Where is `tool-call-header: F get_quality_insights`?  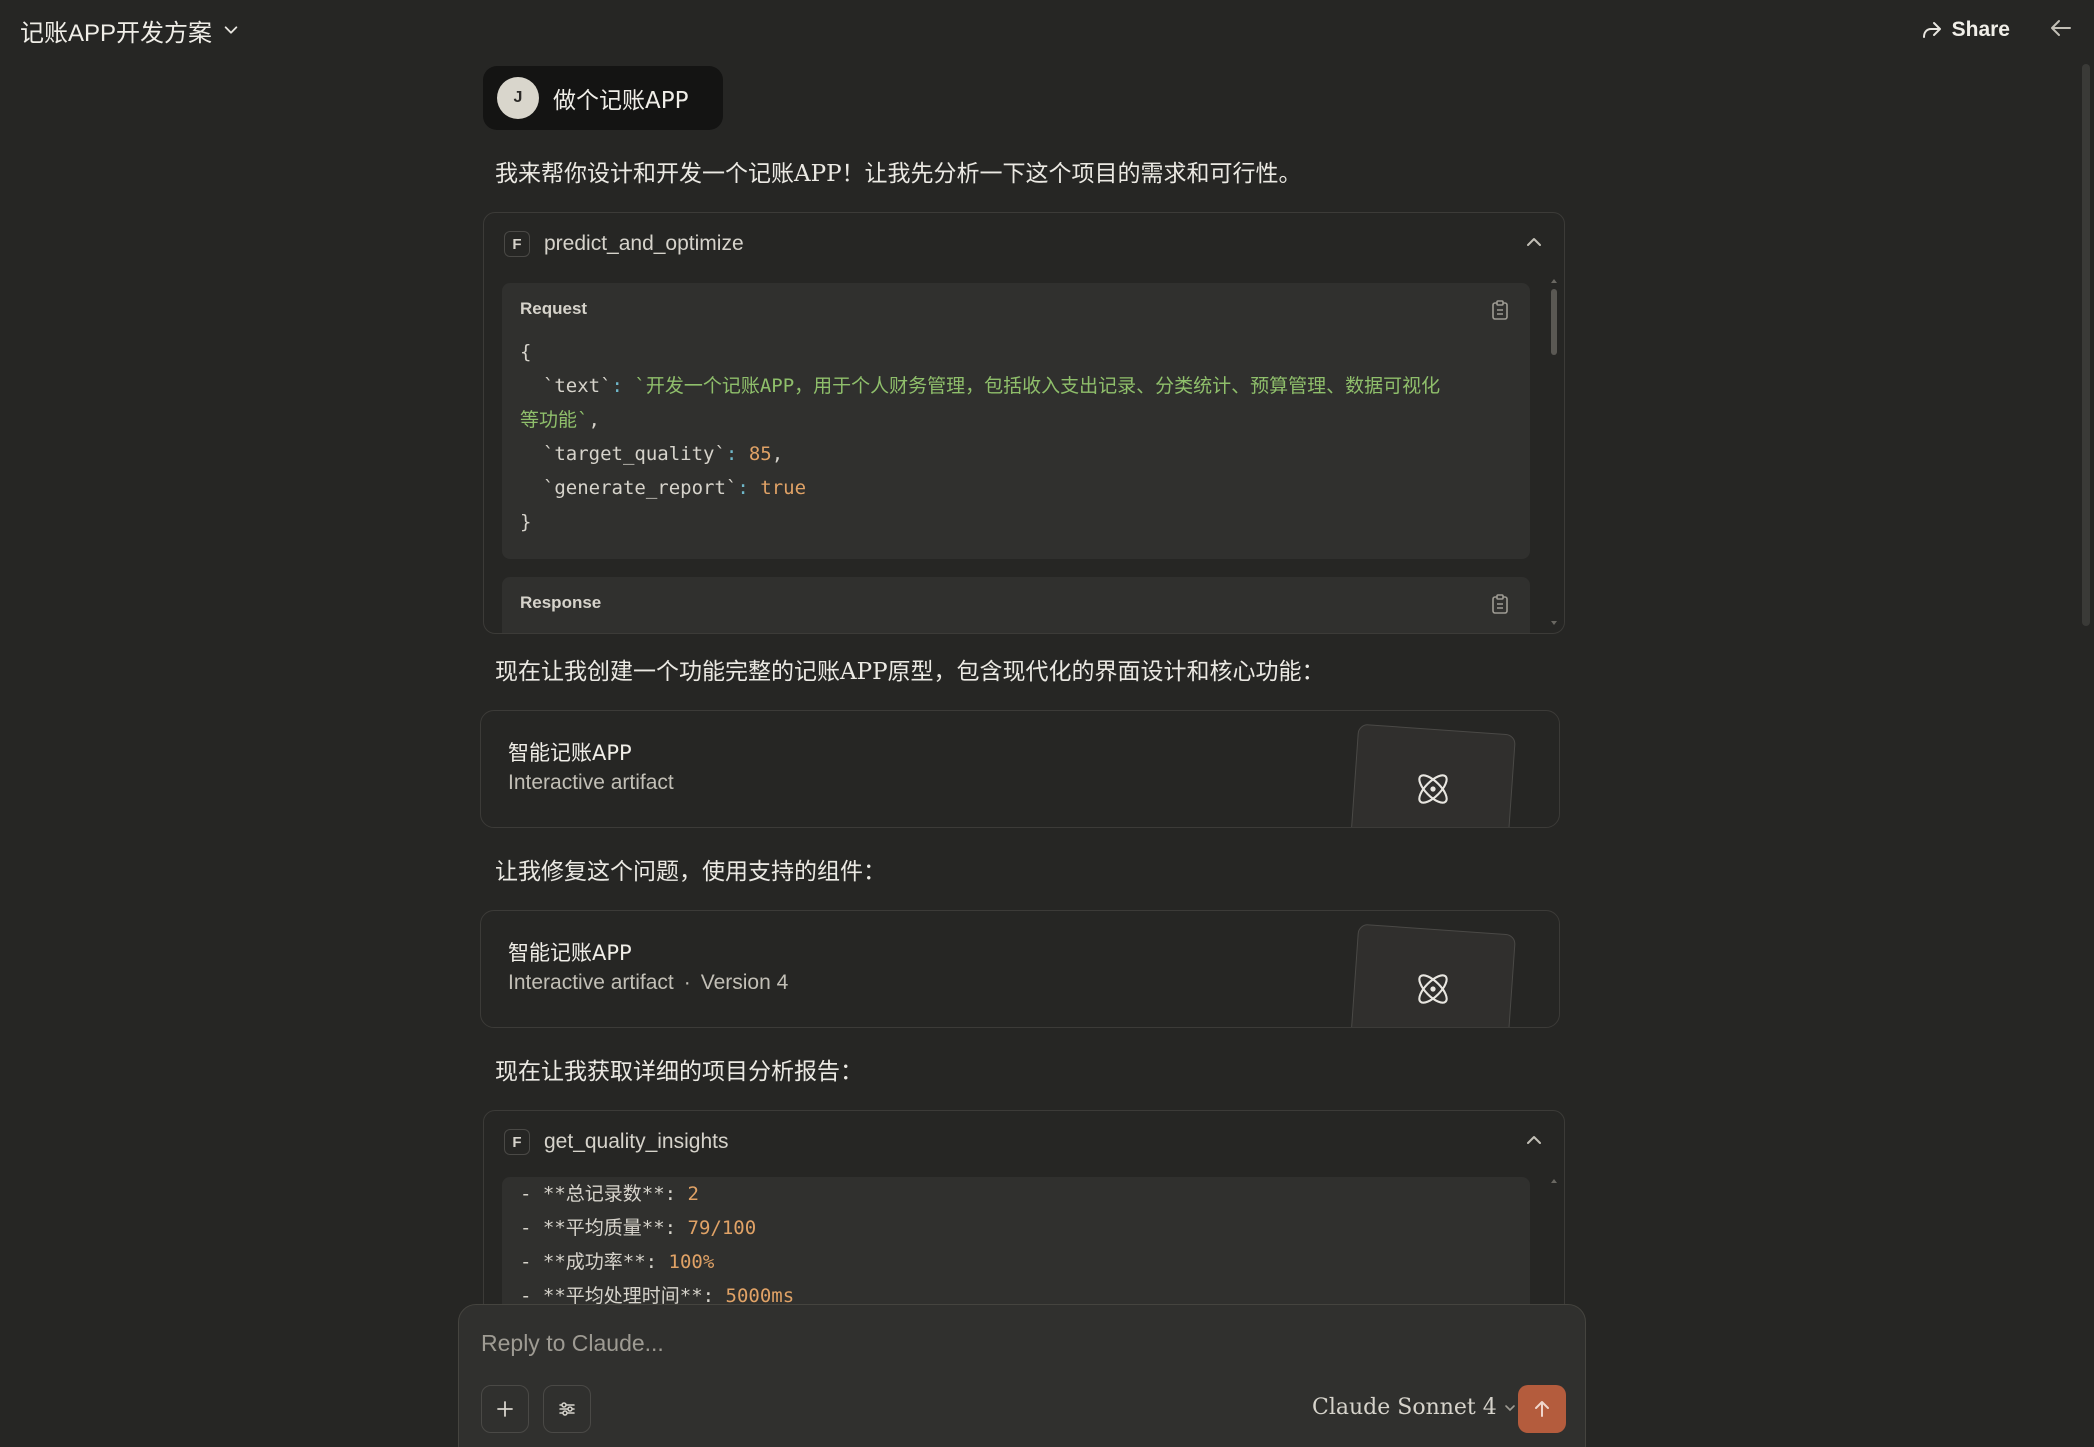 tool-call-header: F get_quality_insights is located at coordinates (1024, 1142).